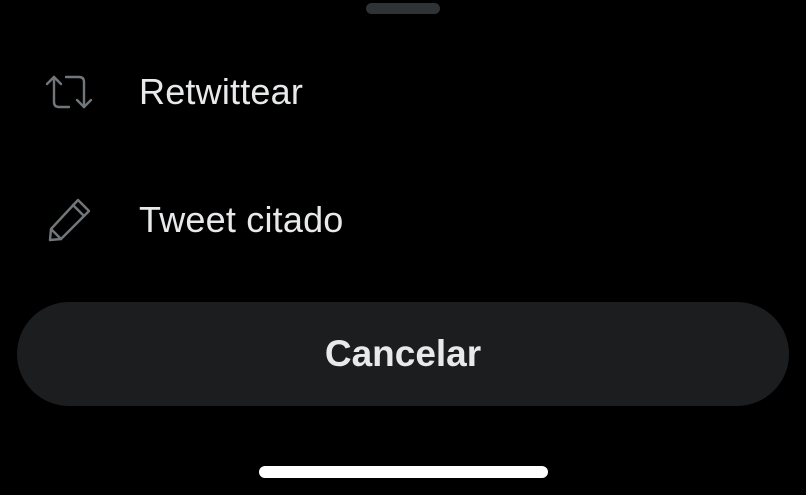 Image resolution: width=806 pixels, height=495 pixels. What do you see at coordinates (403, 472) in the screenshot?
I see `home-indicator` at bounding box center [403, 472].